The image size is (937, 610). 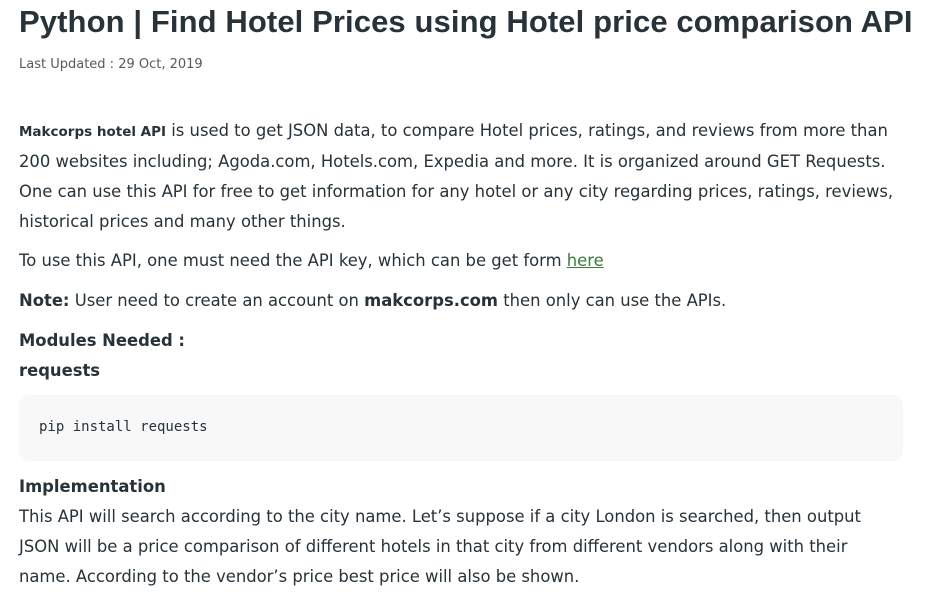 I want to click on api-name: Makcorps hotel API, so click(x=93, y=132).